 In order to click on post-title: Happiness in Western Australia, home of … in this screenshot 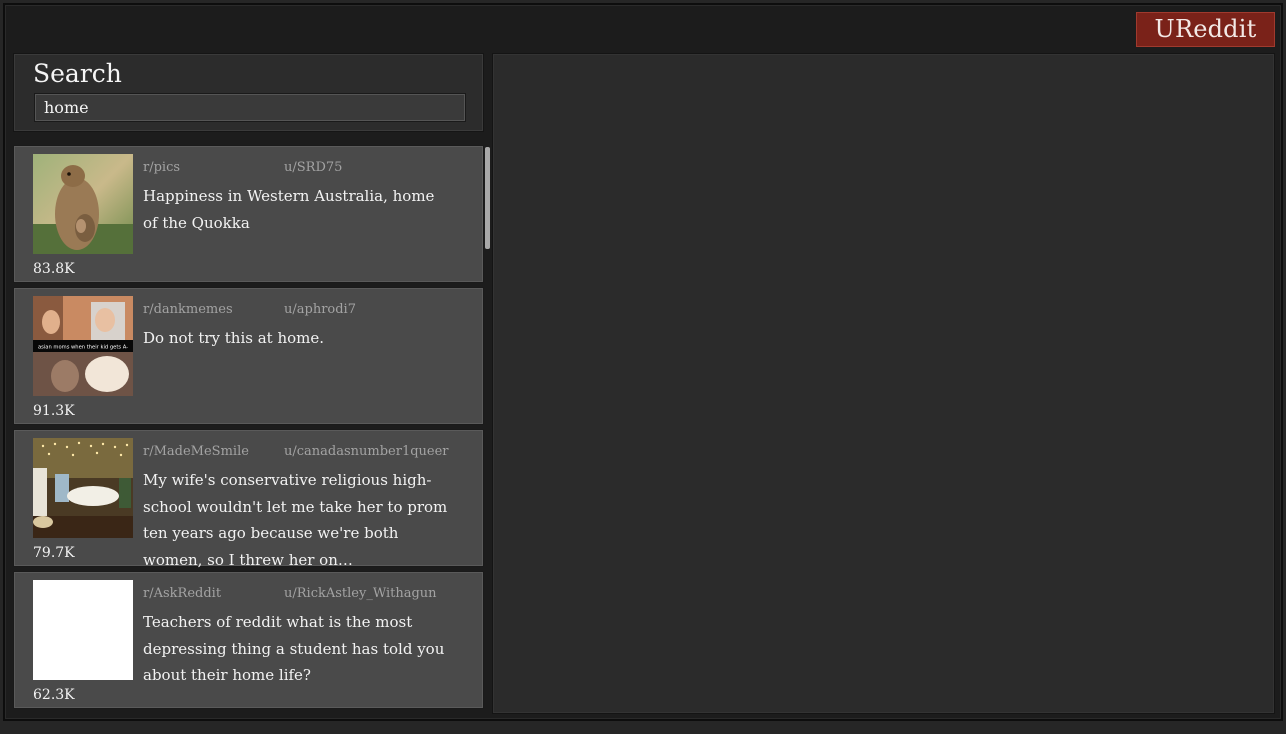, I will do `click(289, 209)`.